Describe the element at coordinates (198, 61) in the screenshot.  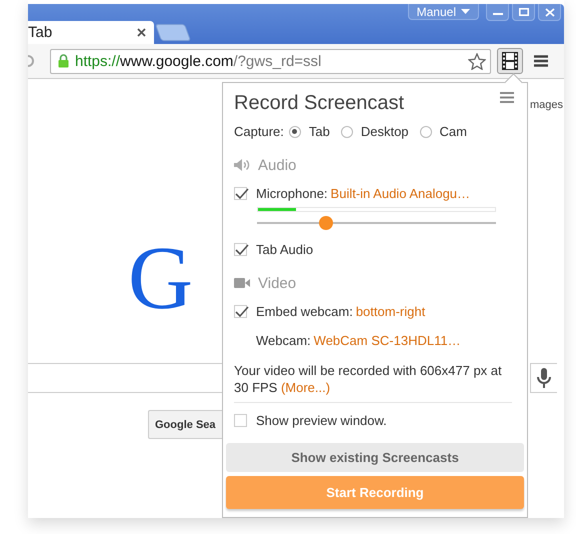
I see `url-text: https://www.google.com/?gws_rd=ssl` at that location.